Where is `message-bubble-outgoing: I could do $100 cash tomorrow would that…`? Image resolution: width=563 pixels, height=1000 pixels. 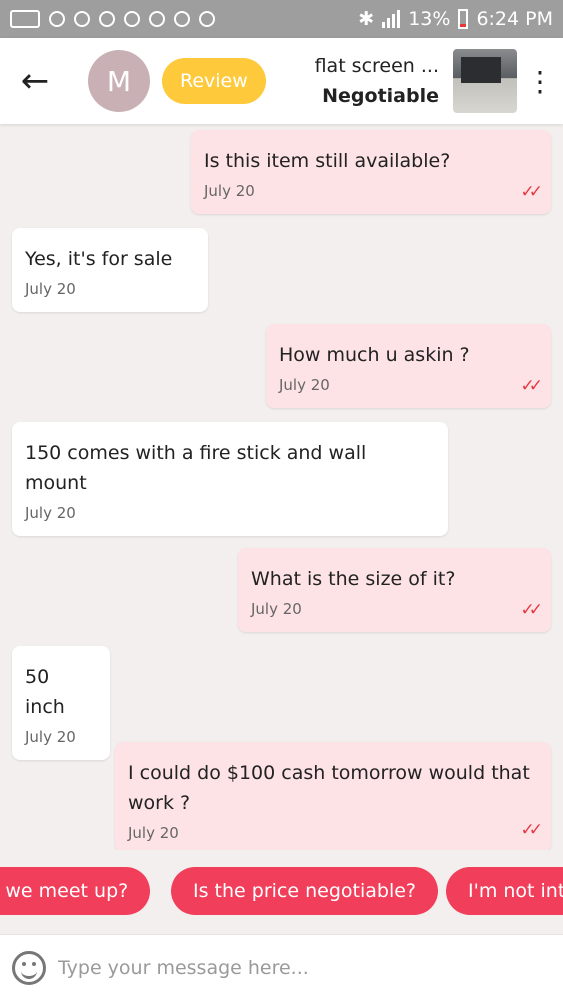 message-bubble-outgoing: I could do $100 cash tomorrow would that… is located at coordinates (333, 796).